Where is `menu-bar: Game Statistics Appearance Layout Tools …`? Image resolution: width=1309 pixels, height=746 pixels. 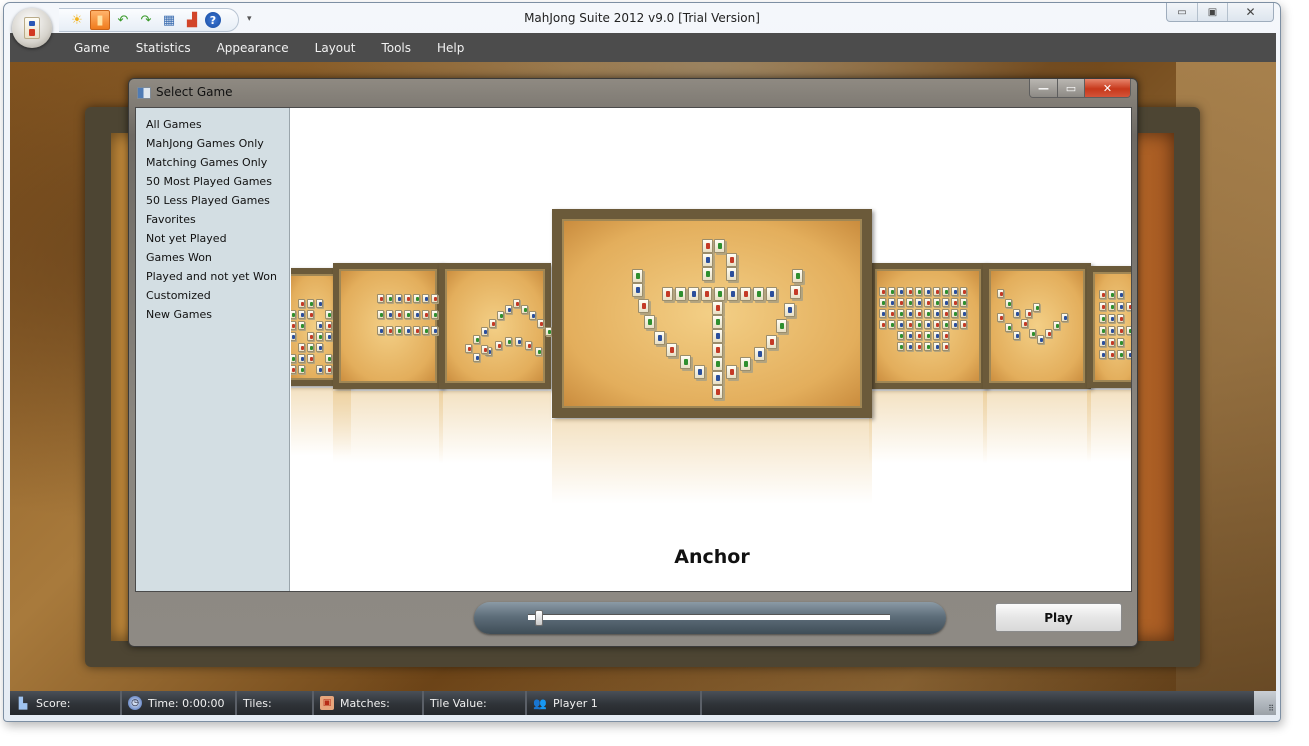
menu-bar: Game Statistics Appearance Layout Tools … is located at coordinates (643, 47).